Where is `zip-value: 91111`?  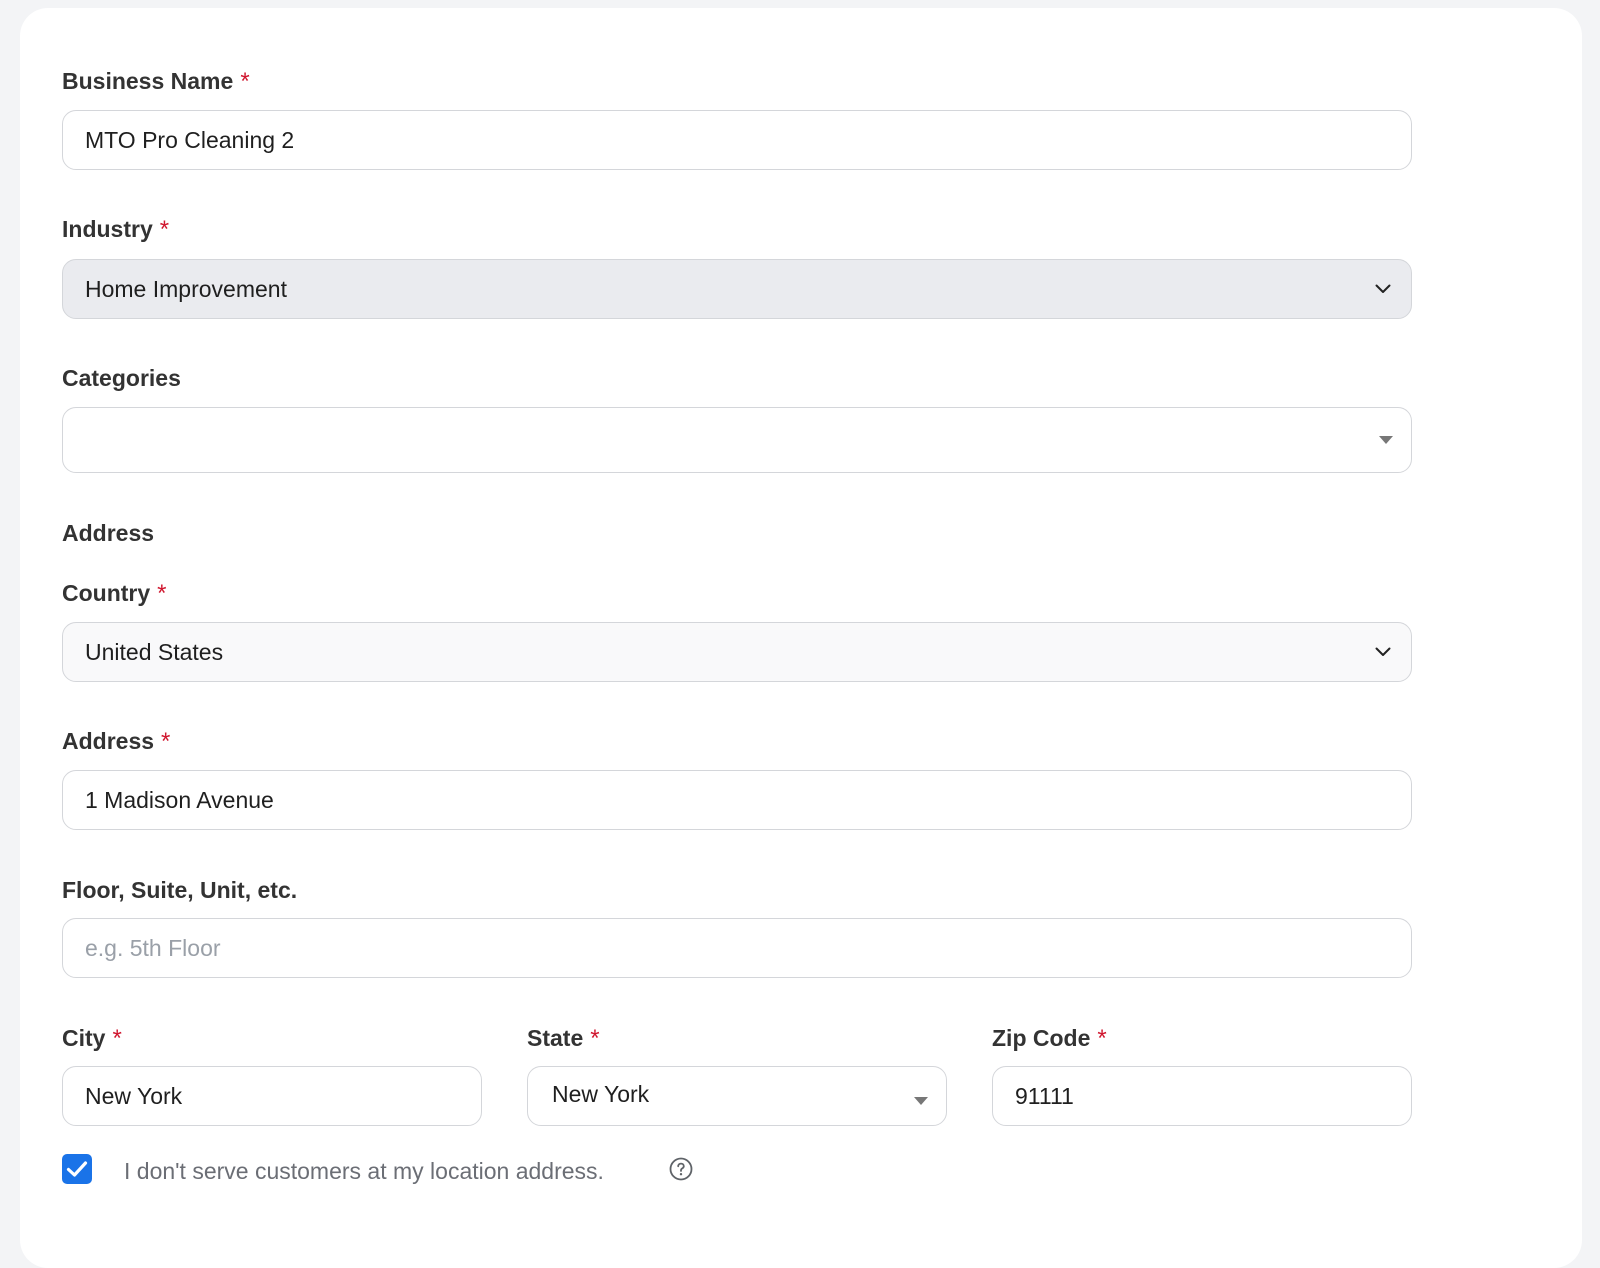
zip-value: 91111 is located at coordinates (1044, 1095).